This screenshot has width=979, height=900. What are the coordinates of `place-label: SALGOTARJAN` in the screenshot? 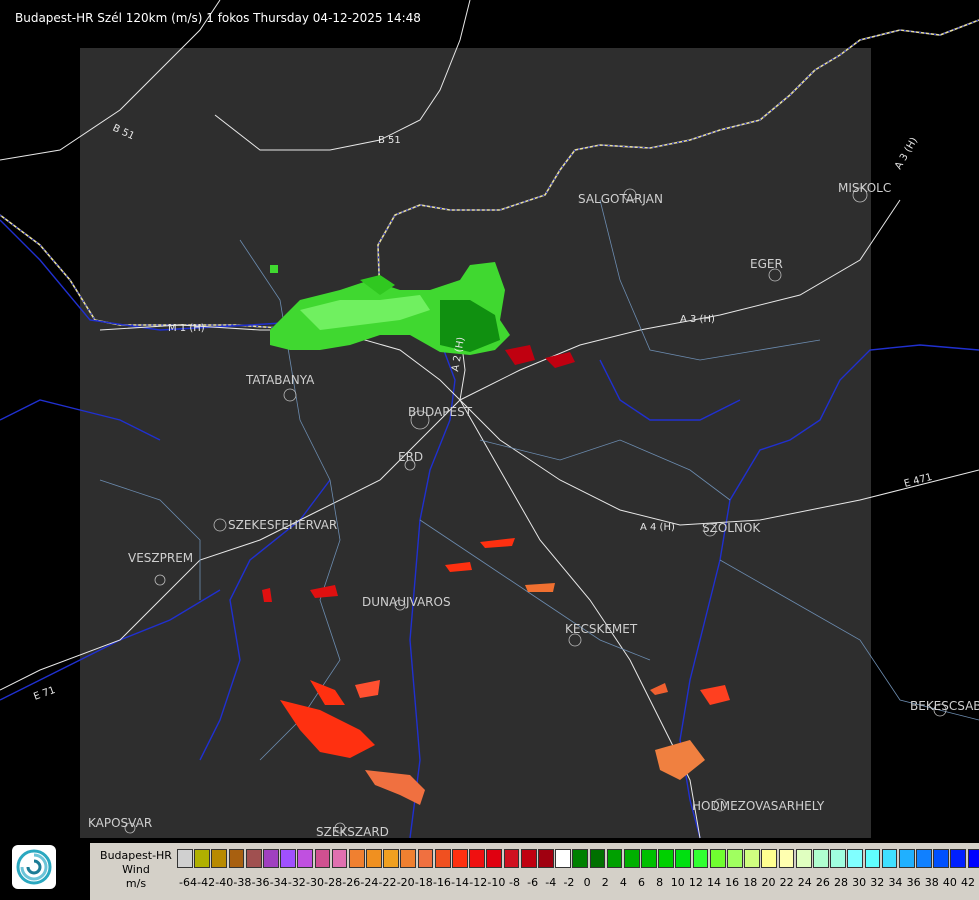 It's located at (620, 199).